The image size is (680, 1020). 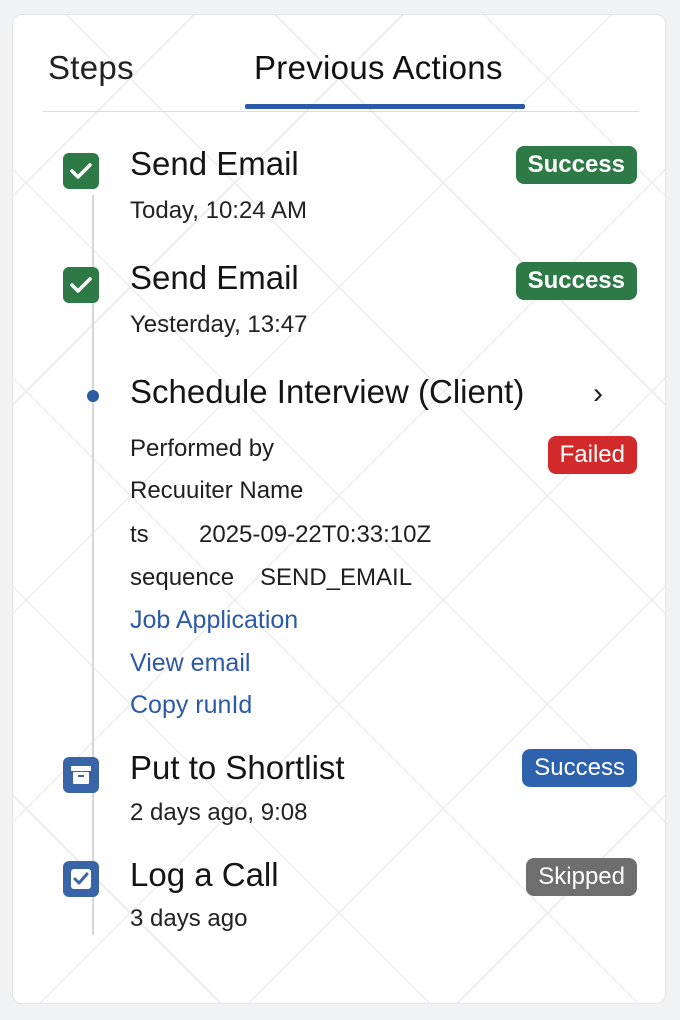 I want to click on performed-by-label: Performed by, so click(x=202, y=448).